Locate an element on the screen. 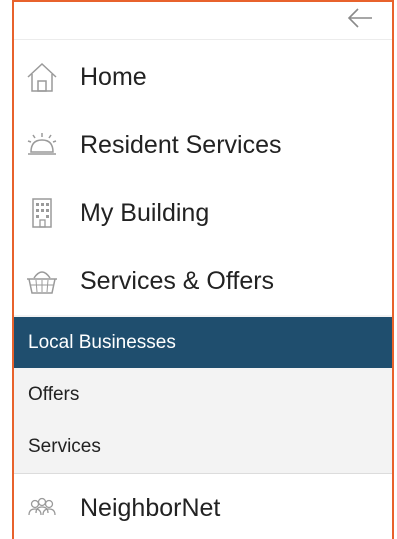 The width and height of the screenshot is (397, 539). nav-item-services-offers: Services & Offers is located at coordinates (203, 281).